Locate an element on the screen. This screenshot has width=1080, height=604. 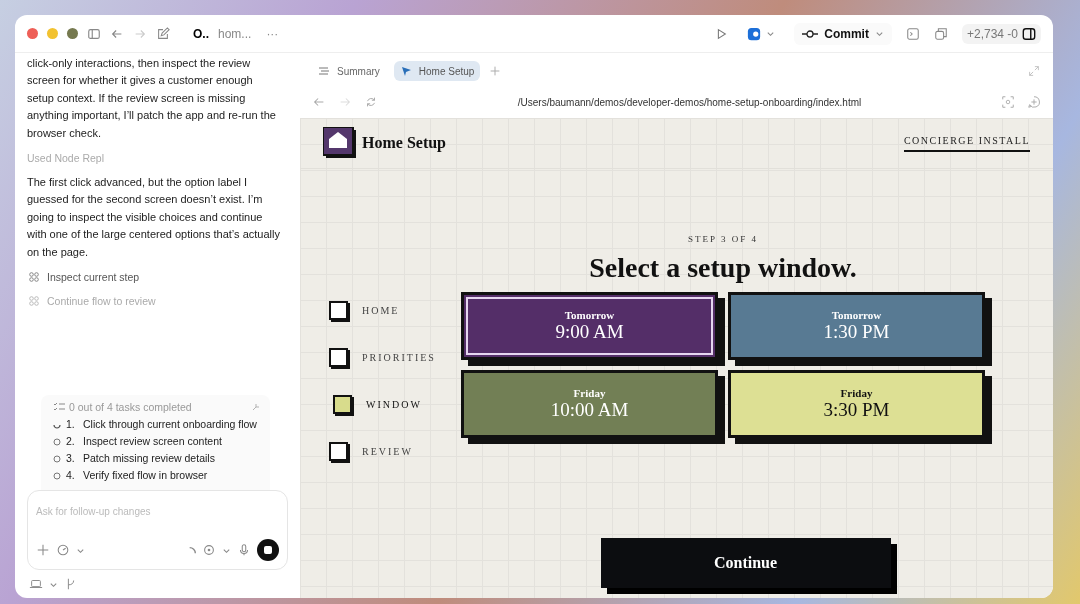
expand-icon is located at coordinates (1034, 71).